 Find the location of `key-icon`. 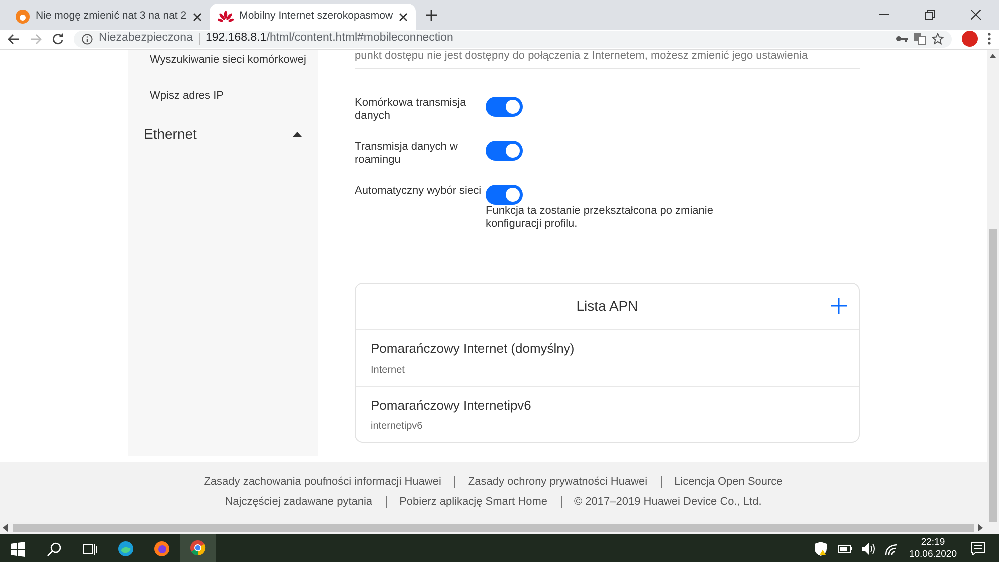

key-icon is located at coordinates (902, 39).